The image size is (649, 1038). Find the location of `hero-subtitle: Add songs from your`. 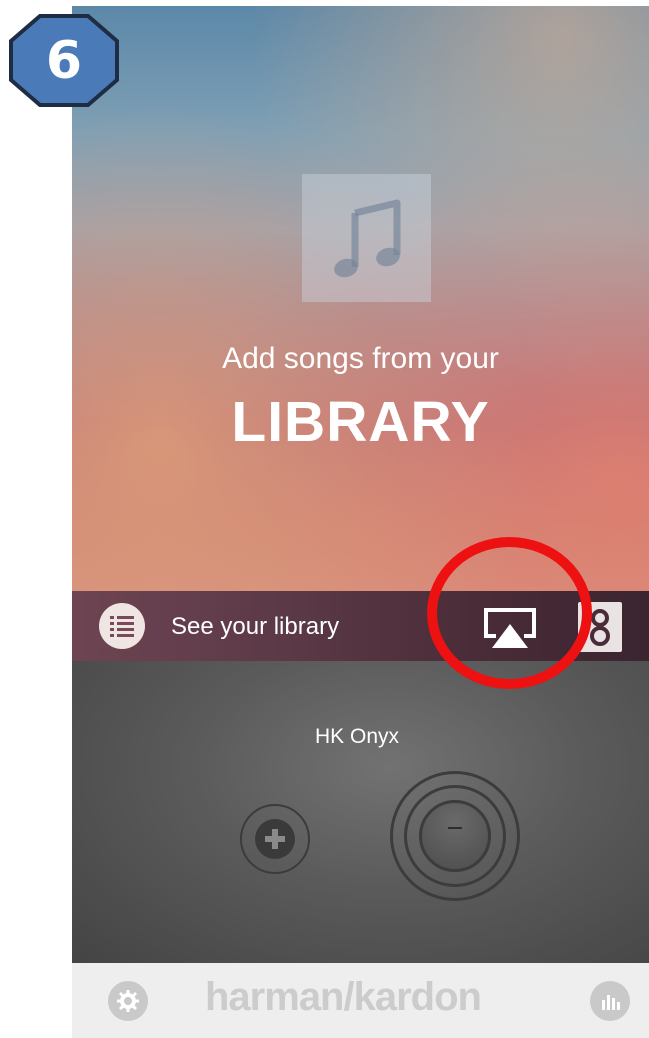

hero-subtitle: Add songs from your is located at coordinates (360, 358).